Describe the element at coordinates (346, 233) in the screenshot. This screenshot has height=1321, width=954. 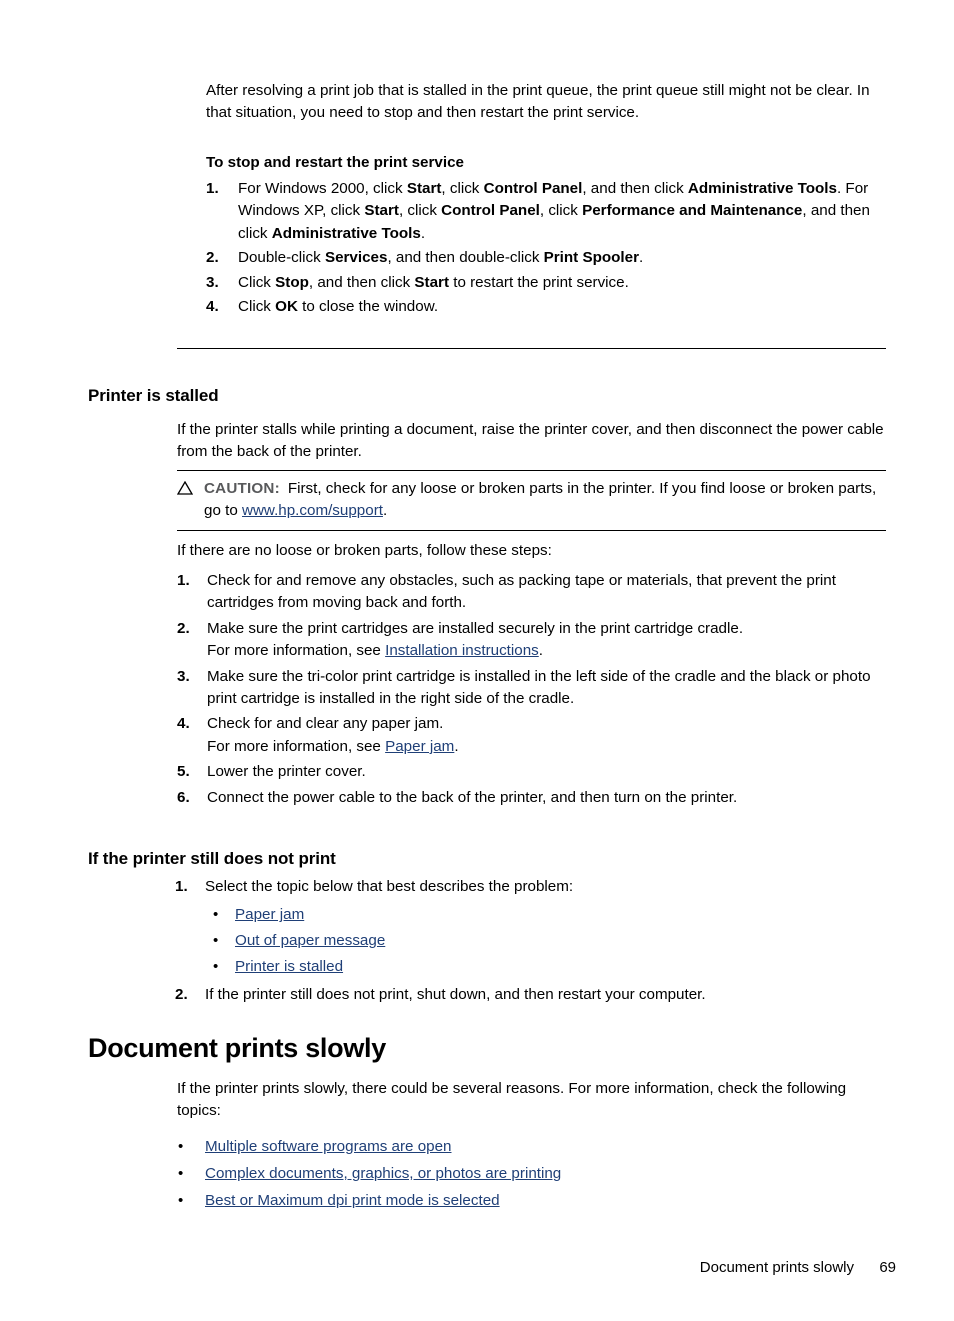
I see `bold-term: Administrative Tools` at that location.